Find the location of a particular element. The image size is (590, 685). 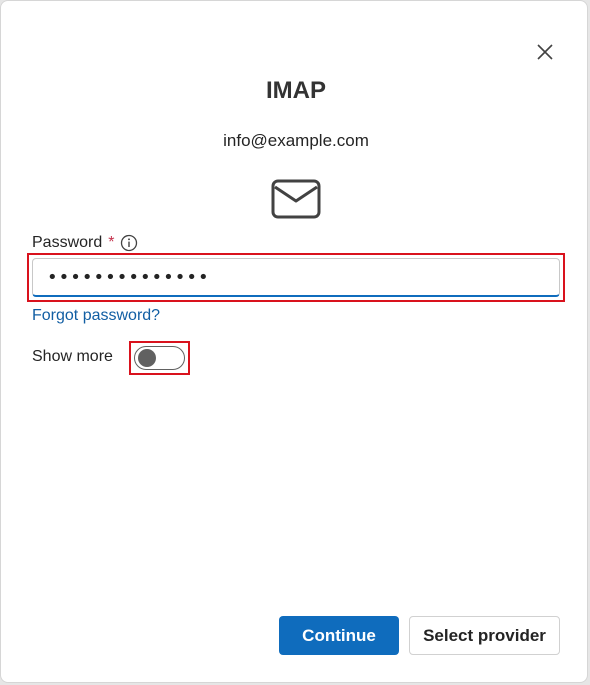

required-marker: * is located at coordinates (111, 242).